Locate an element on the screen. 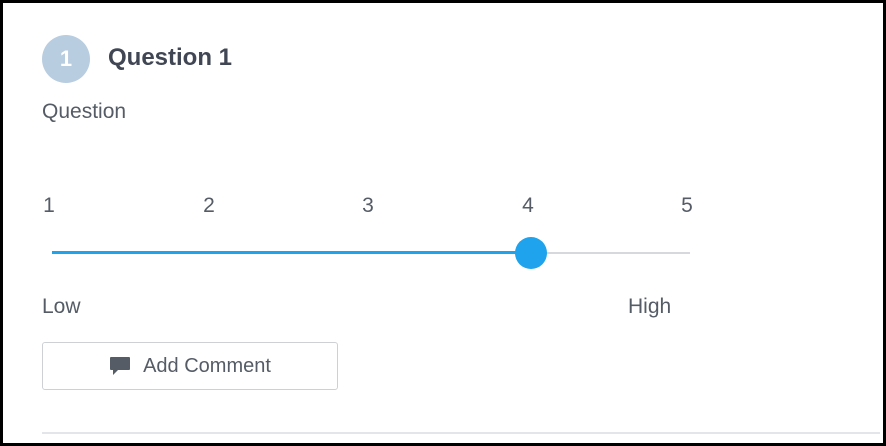  question-number-badge: 1 is located at coordinates (66, 59).